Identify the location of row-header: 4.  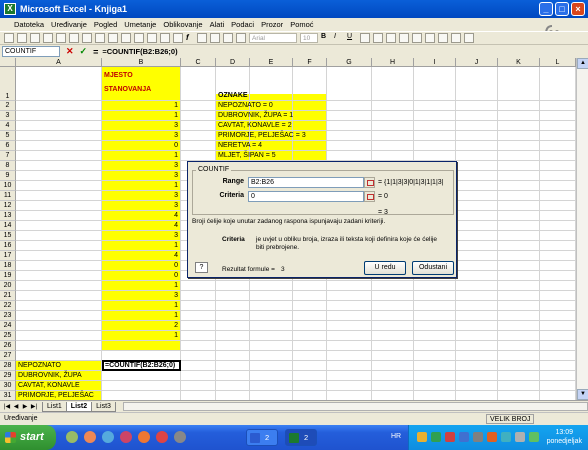
(8, 126).